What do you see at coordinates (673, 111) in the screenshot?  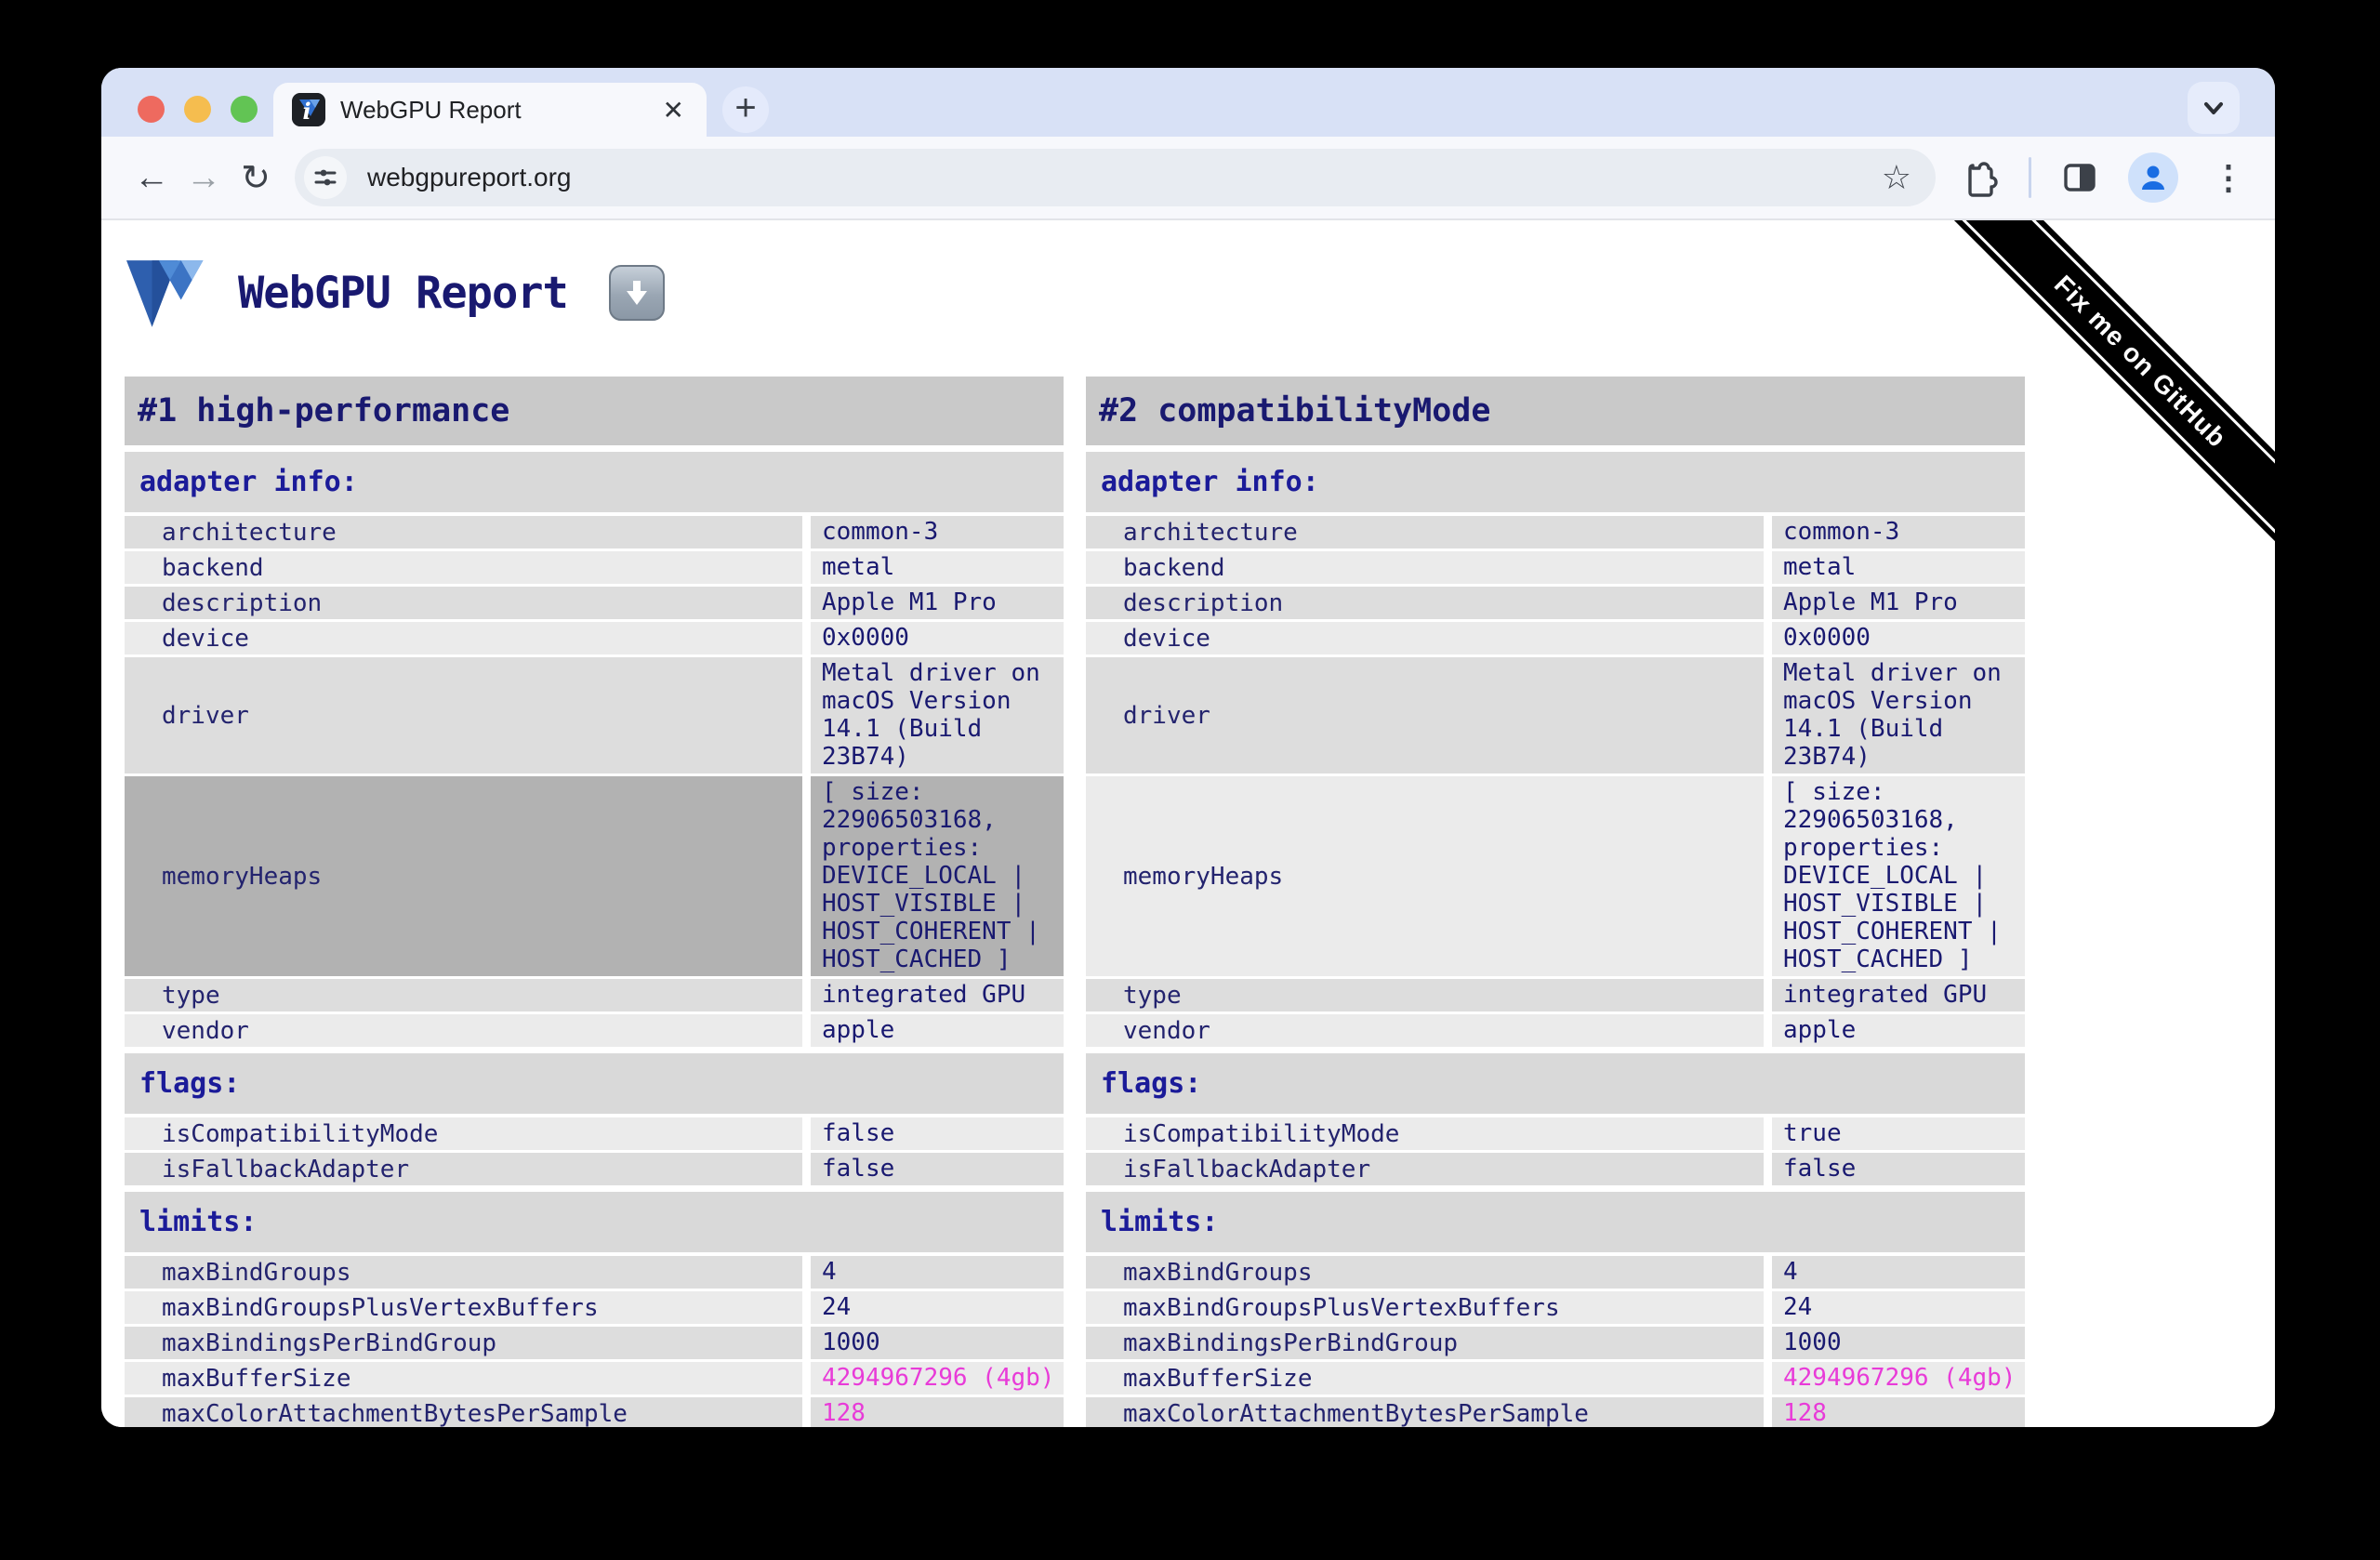 I see `close-tab-icon: ✕` at bounding box center [673, 111].